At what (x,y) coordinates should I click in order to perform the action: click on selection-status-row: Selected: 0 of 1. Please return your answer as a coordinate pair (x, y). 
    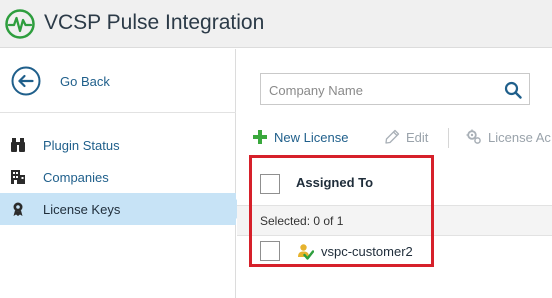
    Looking at the image, I should click on (394, 221).